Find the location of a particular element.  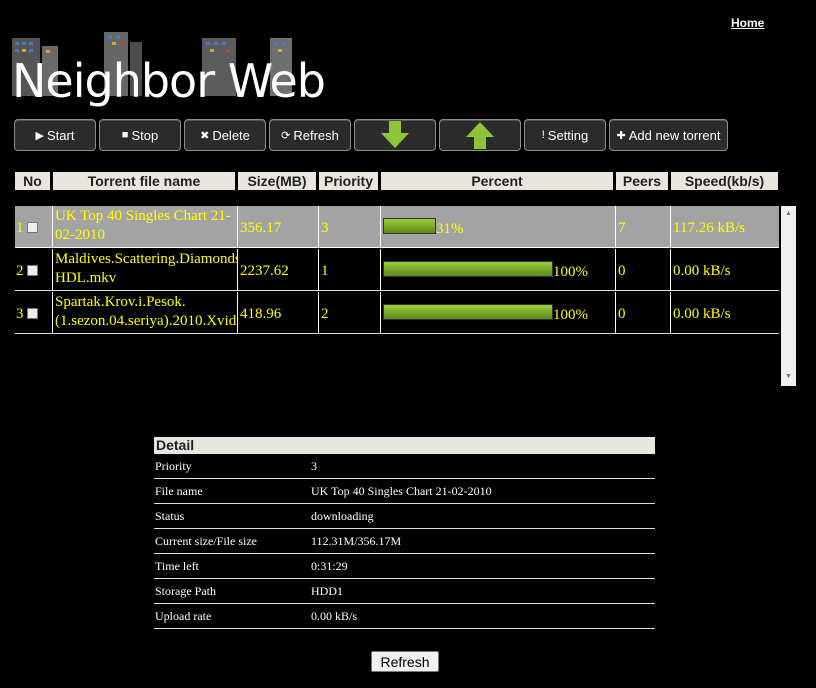

cell-no: 1 is located at coordinates (34, 226).